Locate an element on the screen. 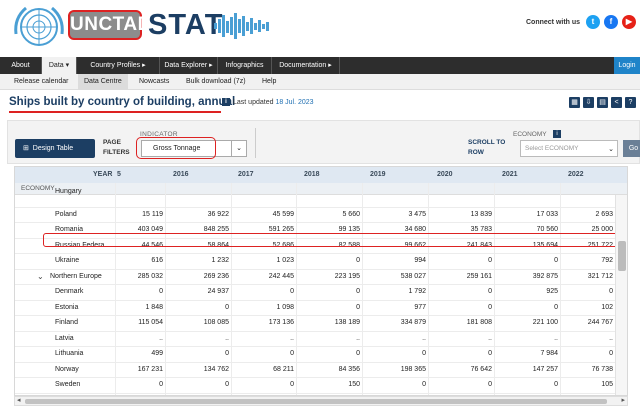 The width and height of the screenshot is (640, 411). unctad-logo: UNCTAD is located at coordinates (109, 25).